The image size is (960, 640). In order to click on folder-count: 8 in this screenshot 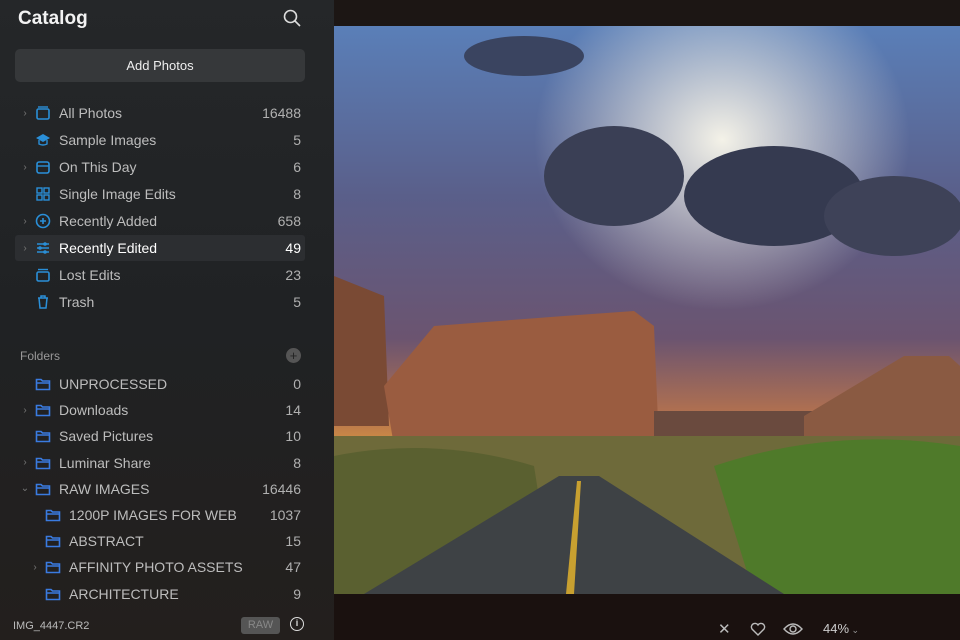, I will do `click(297, 462)`.